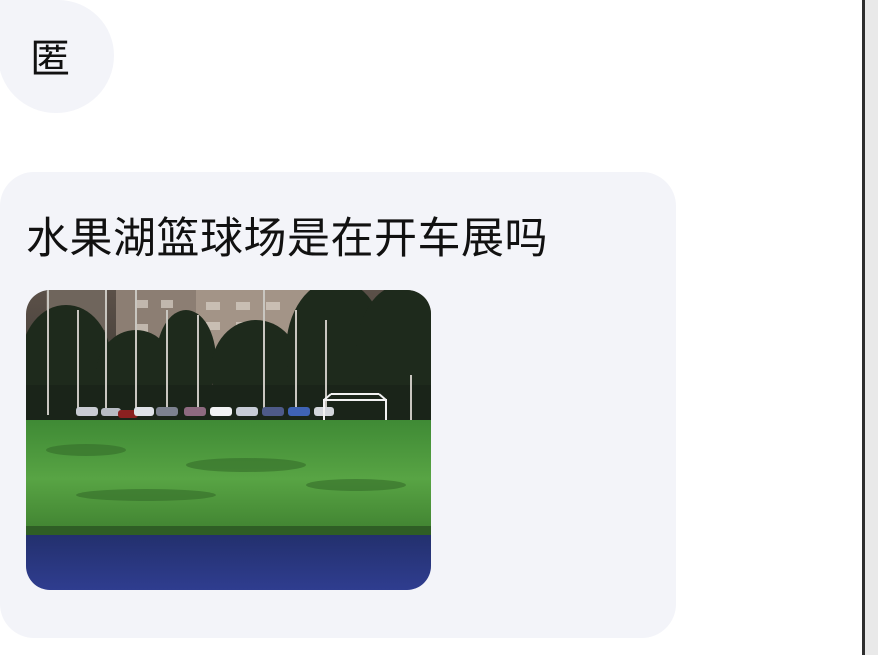  Describe the element at coordinates (871, 327) in the screenshot. I see `scrollbar-track` at that location.